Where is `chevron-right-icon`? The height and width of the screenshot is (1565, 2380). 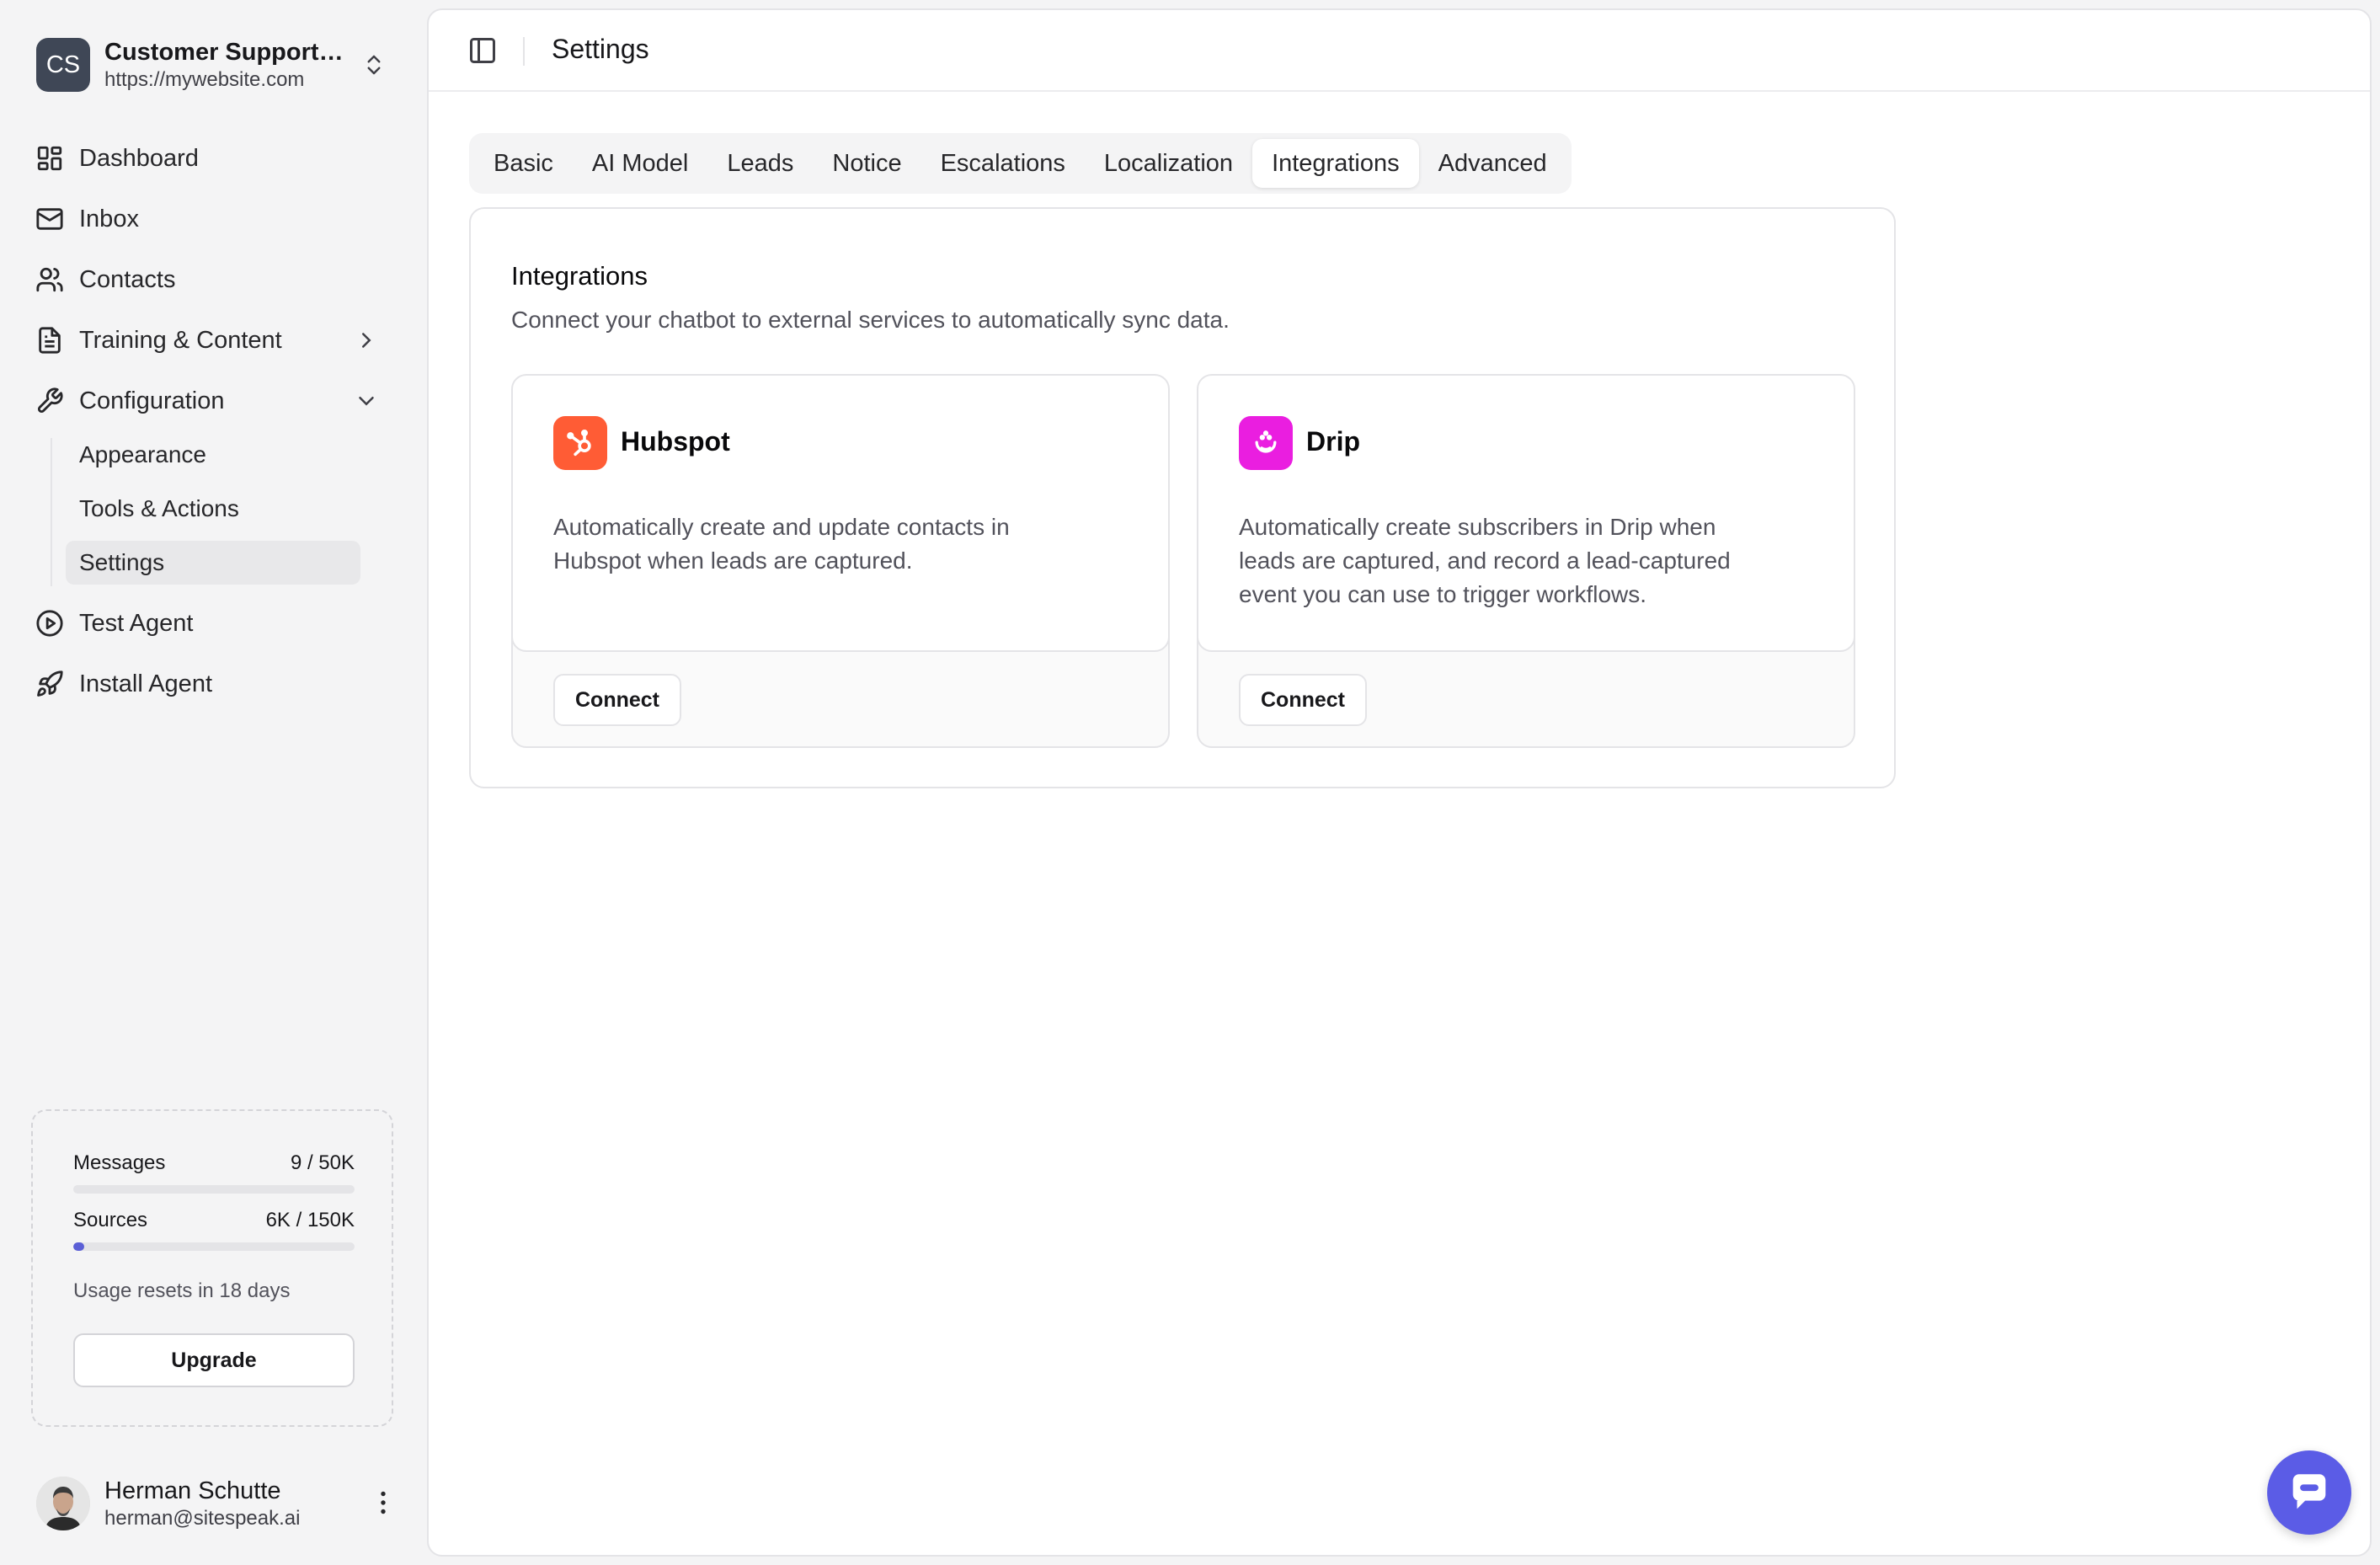
chevron-right-icon is located at coordinates (366, 341).